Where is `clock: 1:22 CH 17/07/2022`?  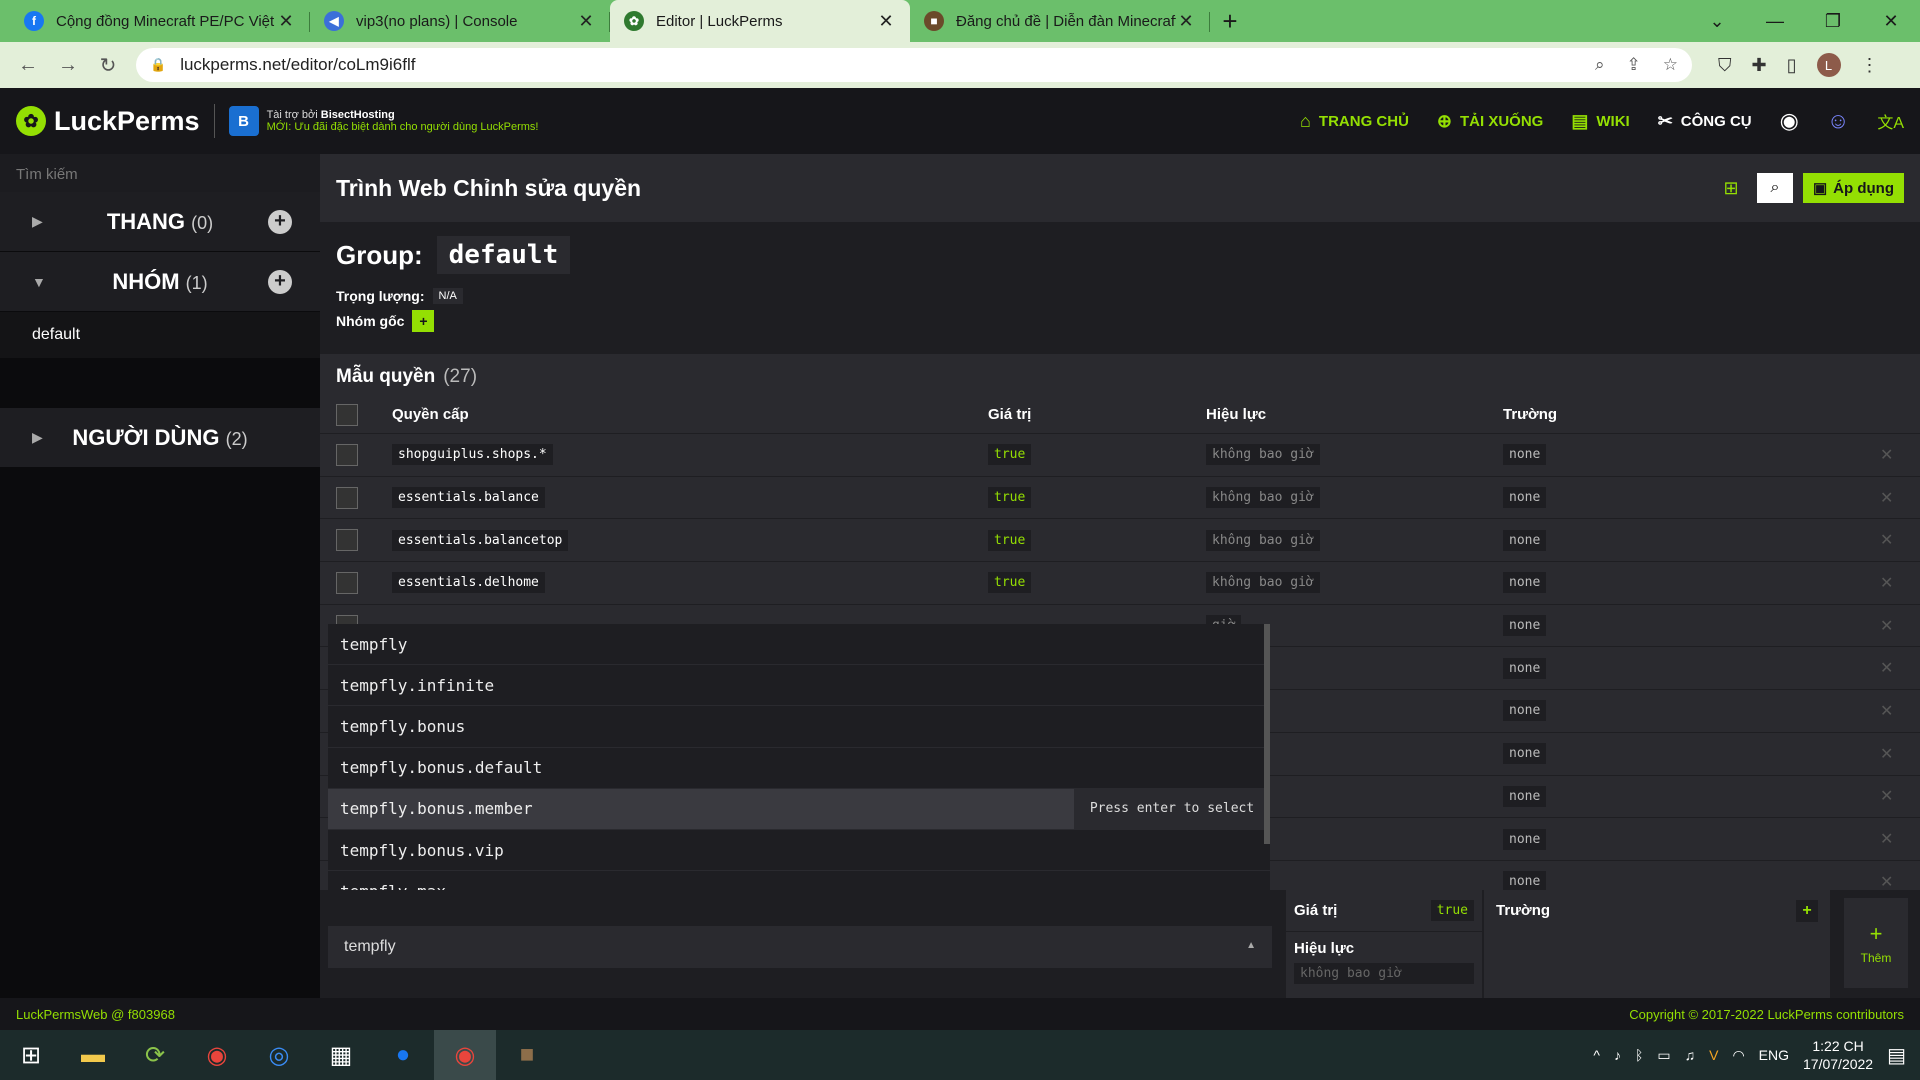
clock: 1:22 CH 17/07/2022 is located at coordinates (1838, 1055).